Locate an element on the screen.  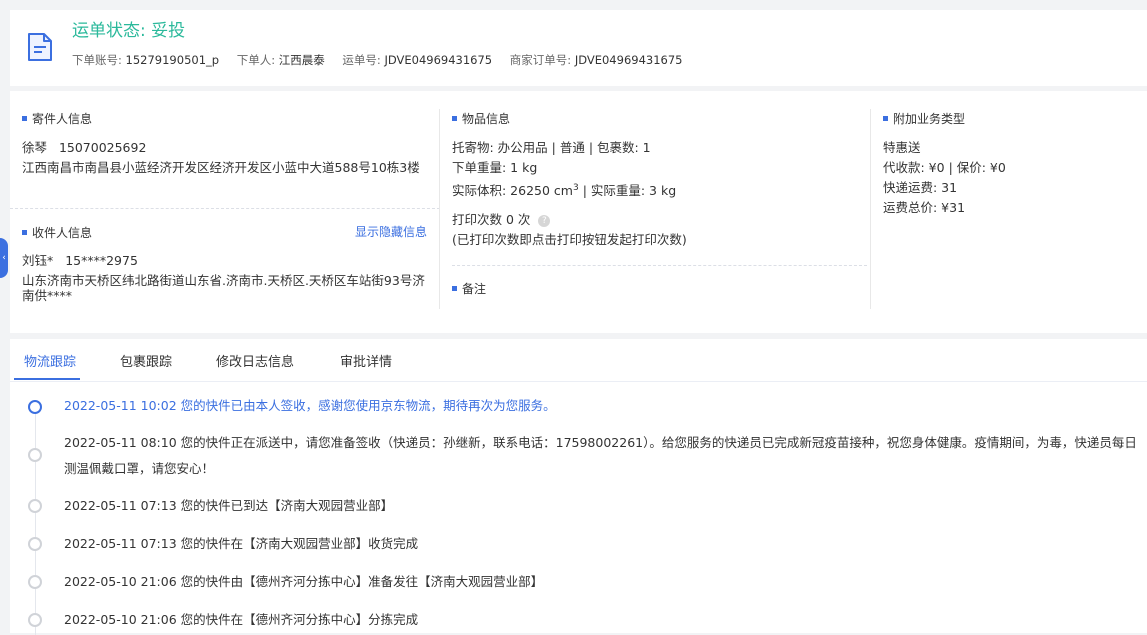
tracking-event: 2022-05-10 21:06 您的快件在【德州齐河分拣中心】分拣完成 is located at coordinates (241, 619).